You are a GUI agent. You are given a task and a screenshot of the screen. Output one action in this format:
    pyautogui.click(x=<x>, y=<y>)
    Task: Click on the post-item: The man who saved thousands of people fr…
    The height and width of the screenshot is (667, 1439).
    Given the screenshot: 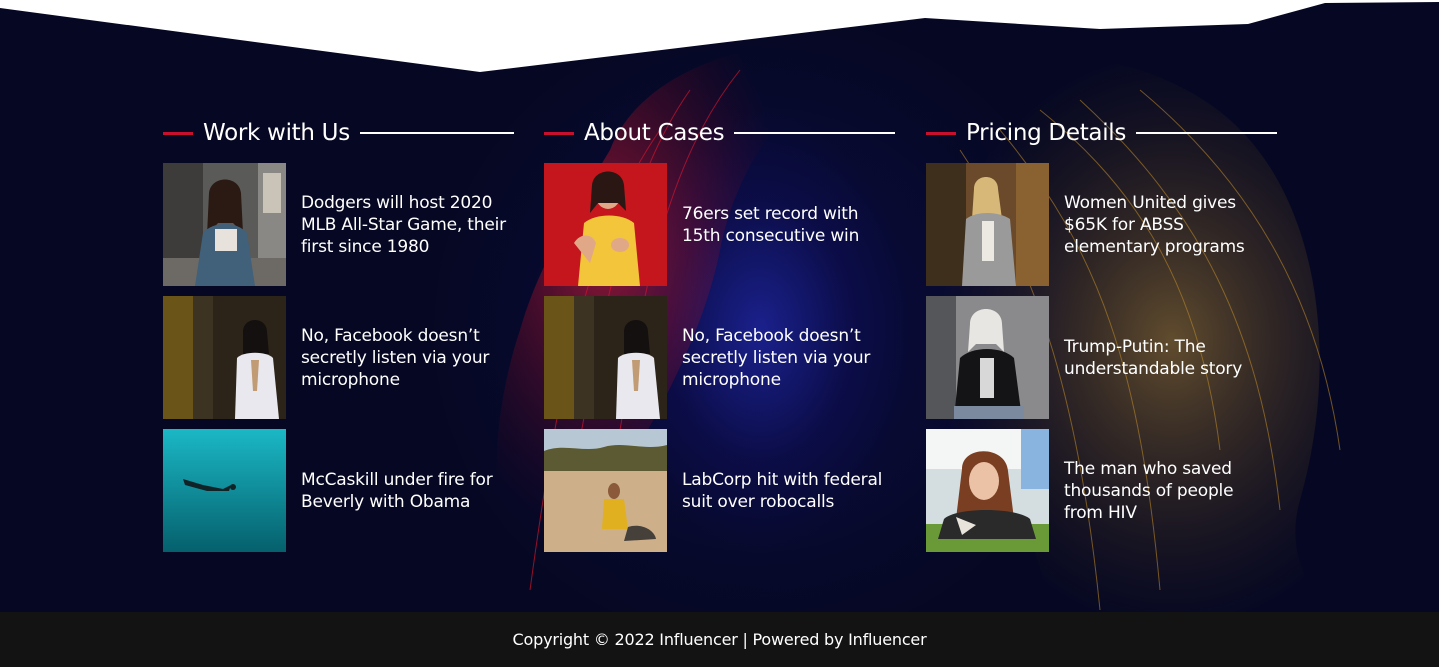 What is the action you would take?
    pyautogui.click(x=1101, y=490)
    